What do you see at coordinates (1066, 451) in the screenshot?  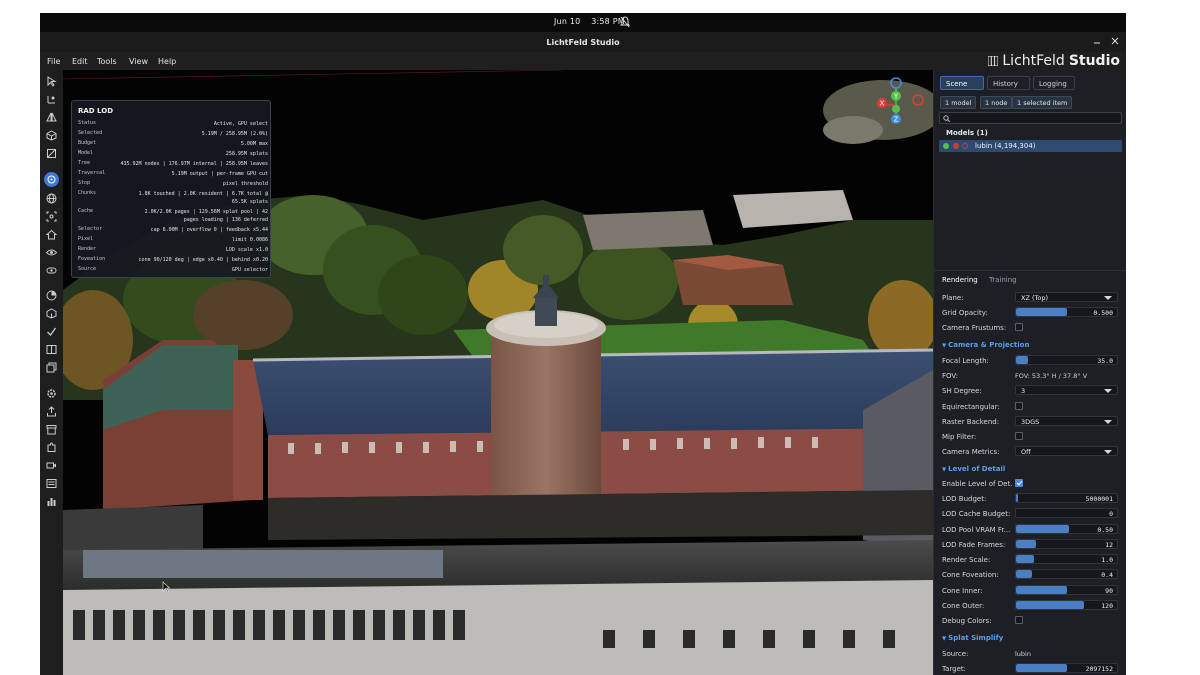 I see `camera-metrics-dropdown: Off` at bounding box center [1066, 451].